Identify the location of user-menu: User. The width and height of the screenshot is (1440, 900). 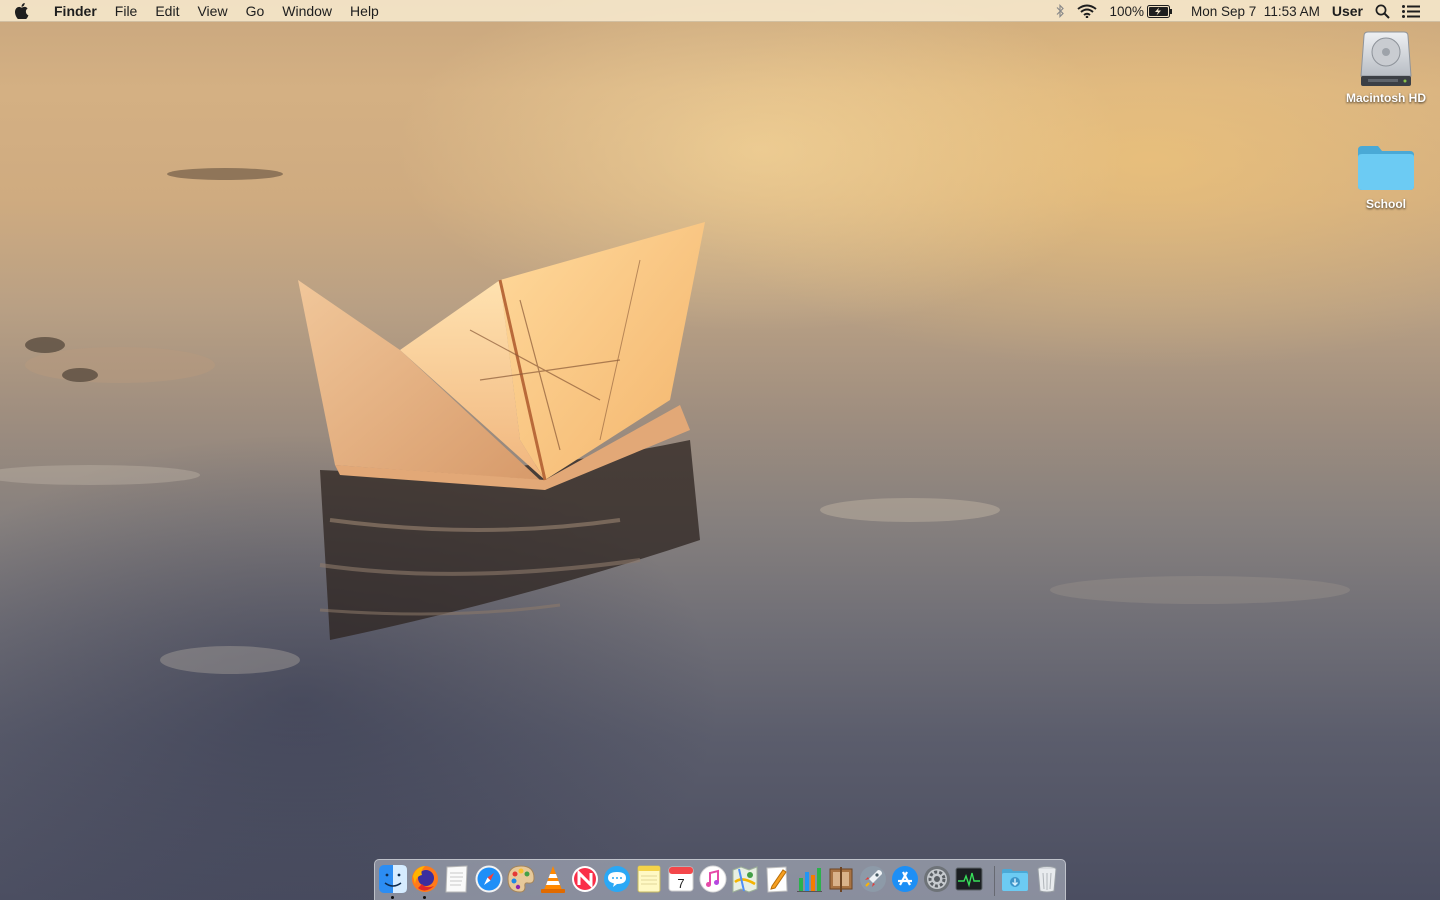
(1347, 11).